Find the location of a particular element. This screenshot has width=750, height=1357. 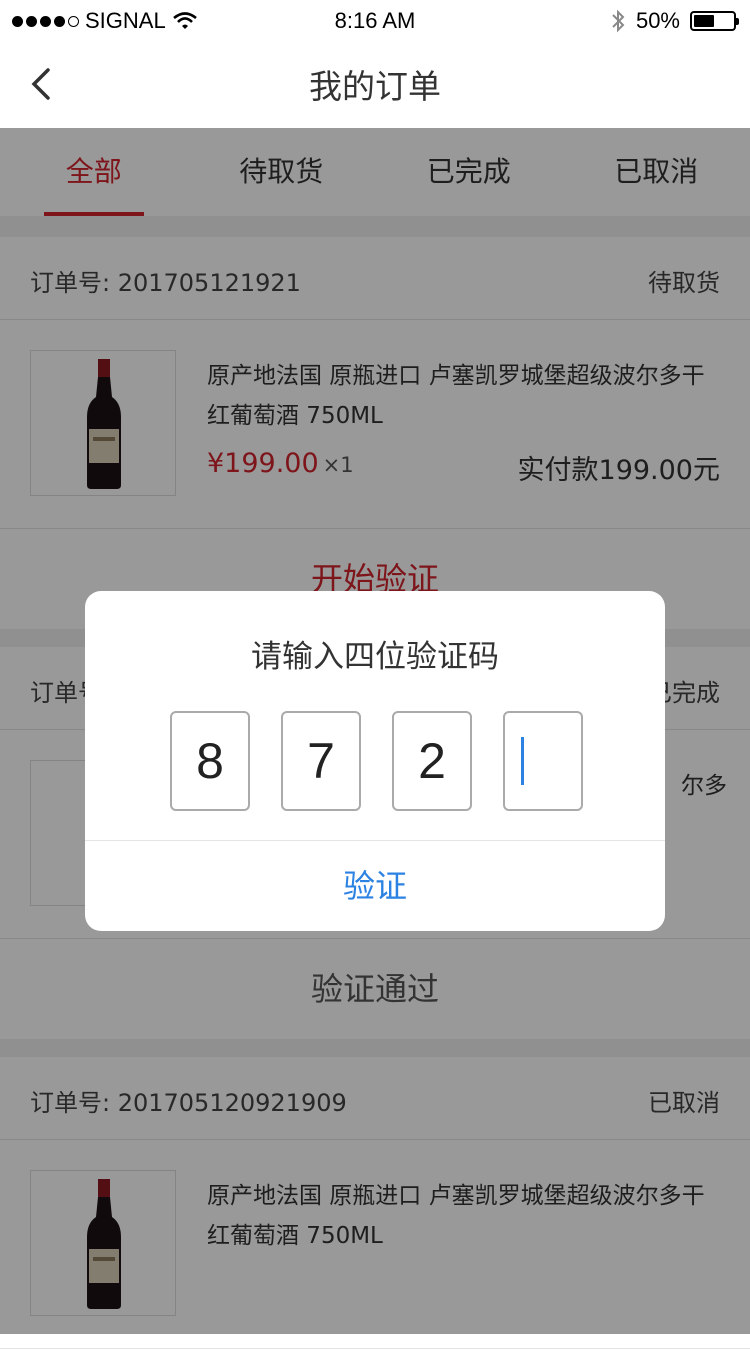

battery-percent: 50% is located at coordinates (658, 21).